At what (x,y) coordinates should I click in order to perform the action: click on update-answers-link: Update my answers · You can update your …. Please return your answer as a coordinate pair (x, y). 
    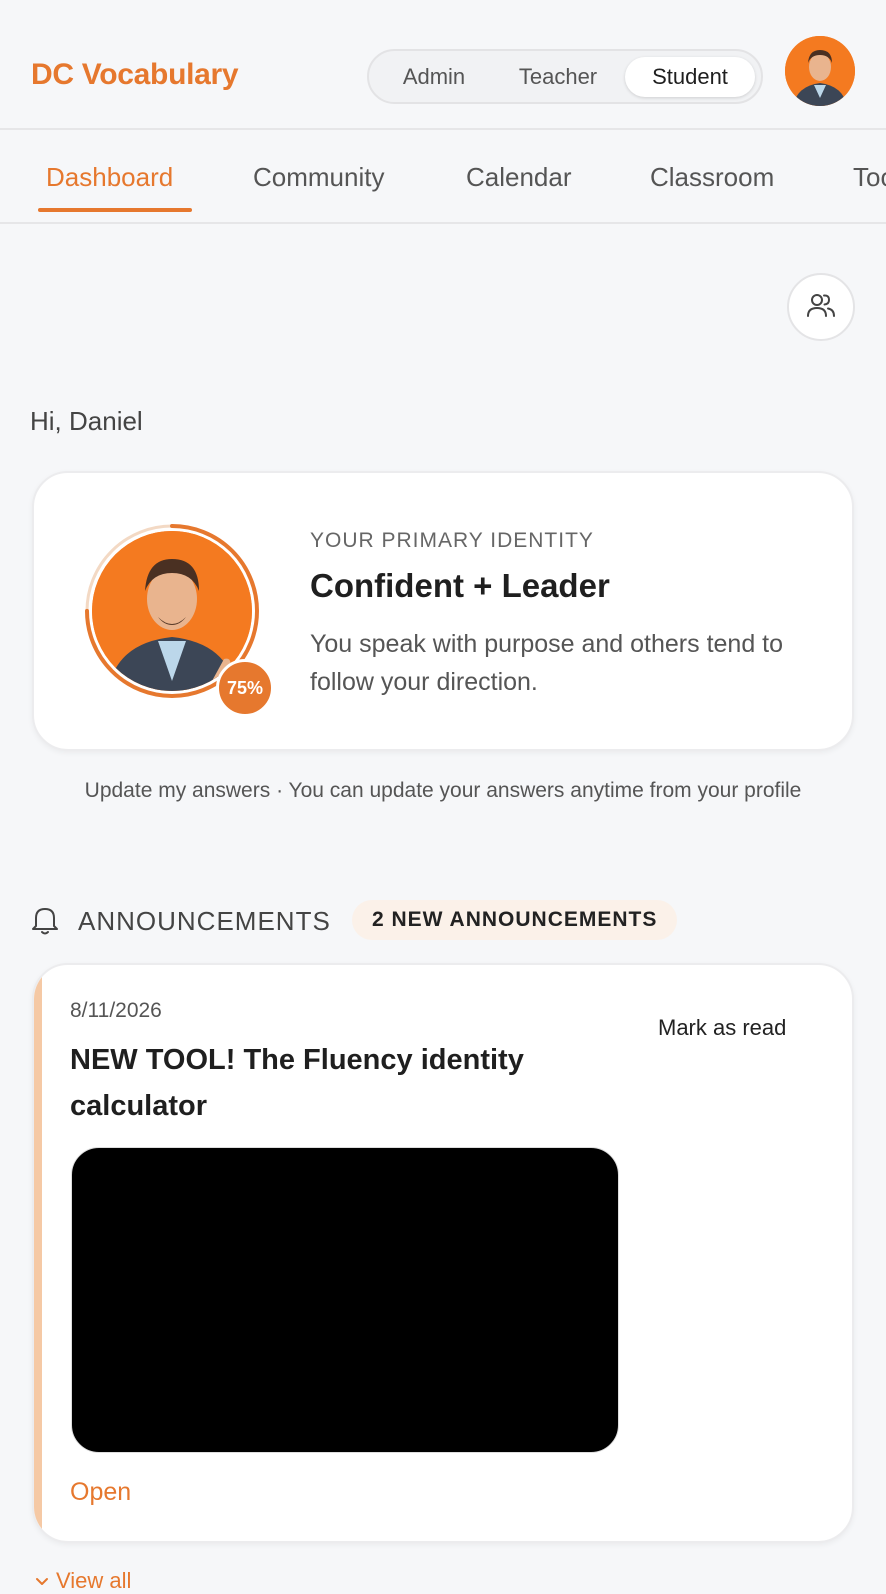
    Looking at the image, I should click on (443, 790).